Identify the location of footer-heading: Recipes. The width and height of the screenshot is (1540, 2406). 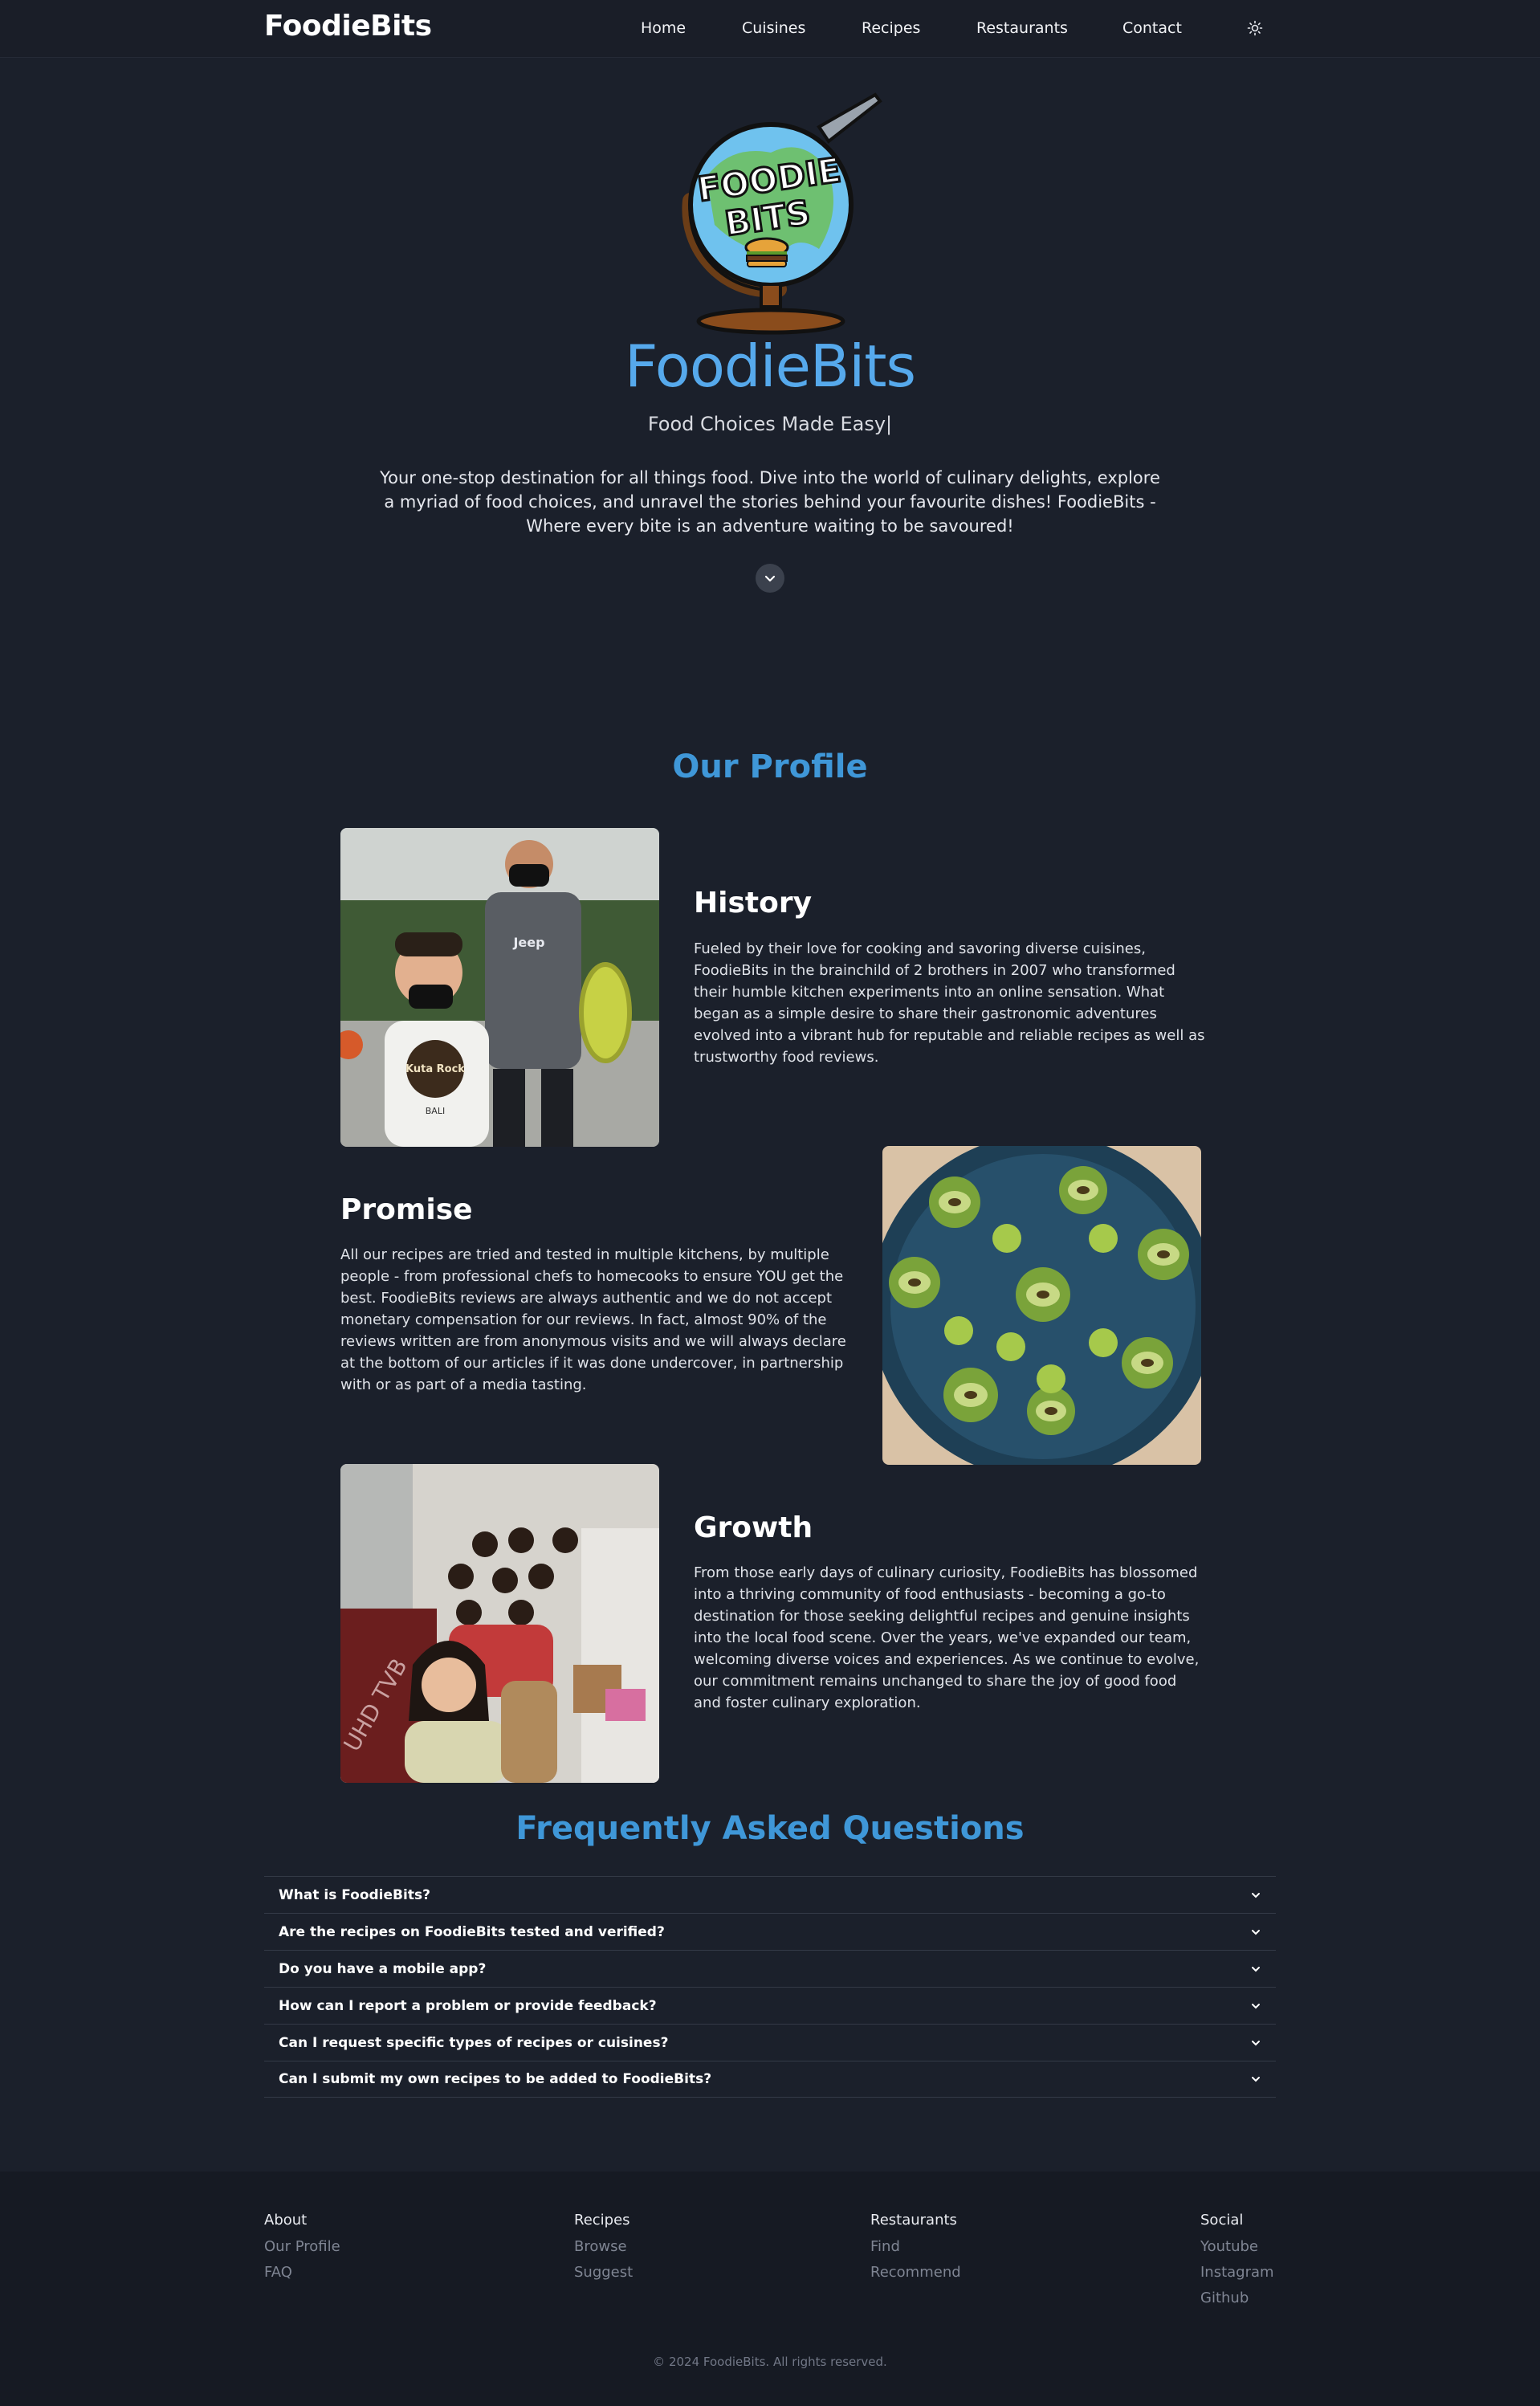
(602, 2220).